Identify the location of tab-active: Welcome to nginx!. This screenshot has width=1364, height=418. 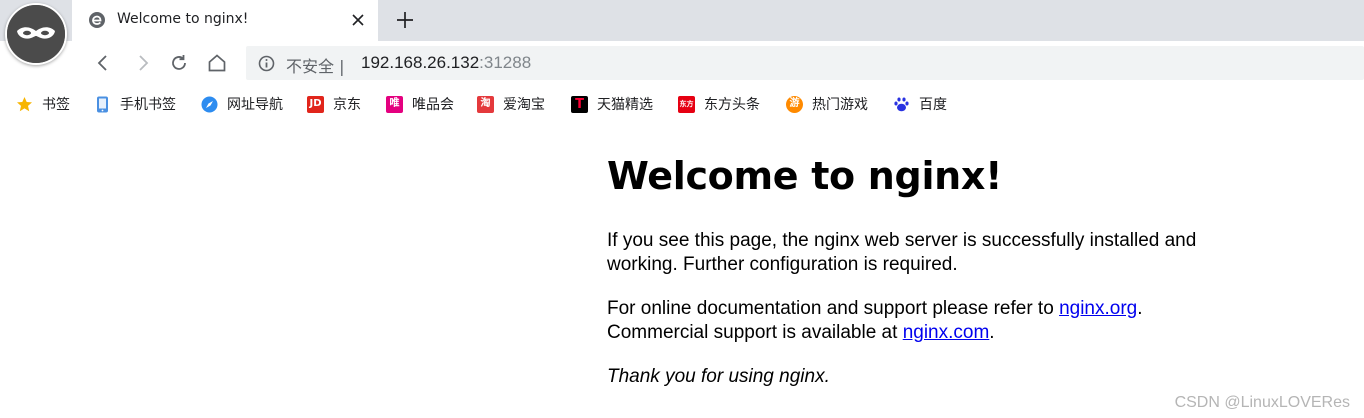
(225, 20).